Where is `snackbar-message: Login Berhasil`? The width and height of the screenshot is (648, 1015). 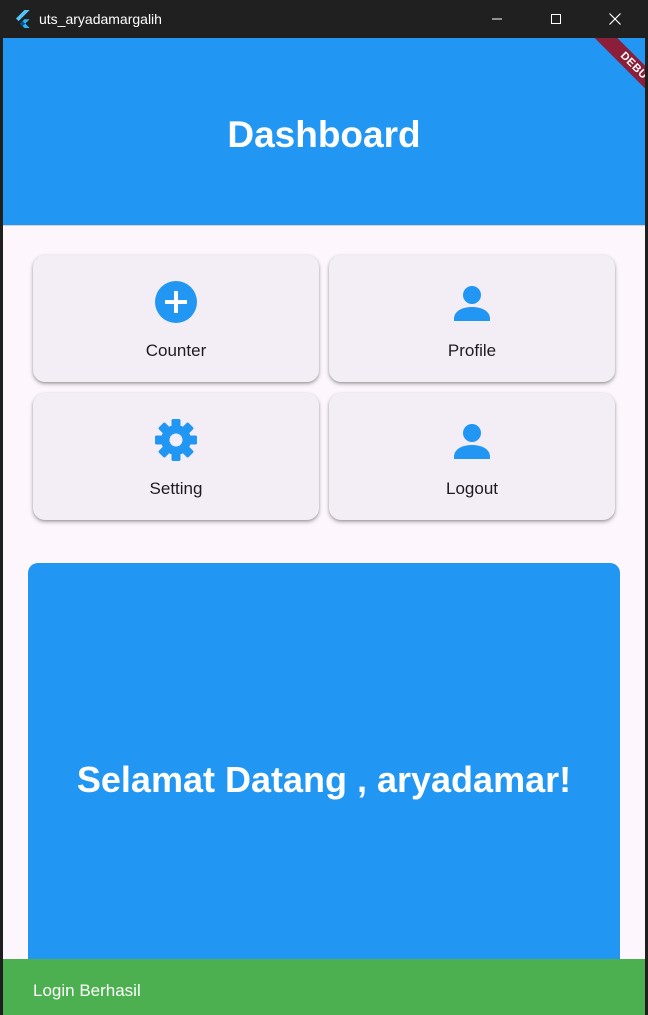 snackbar-message: Login Berhasil is located at coordinates (87, 990).